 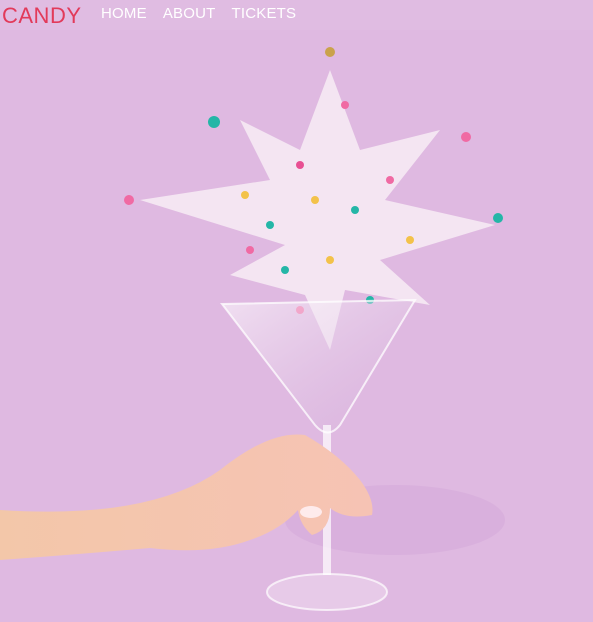 What do you see at coordinates (318, 366) in the screenshot?
I see `martini-glass-bowl` at bounding box center [318, 366].